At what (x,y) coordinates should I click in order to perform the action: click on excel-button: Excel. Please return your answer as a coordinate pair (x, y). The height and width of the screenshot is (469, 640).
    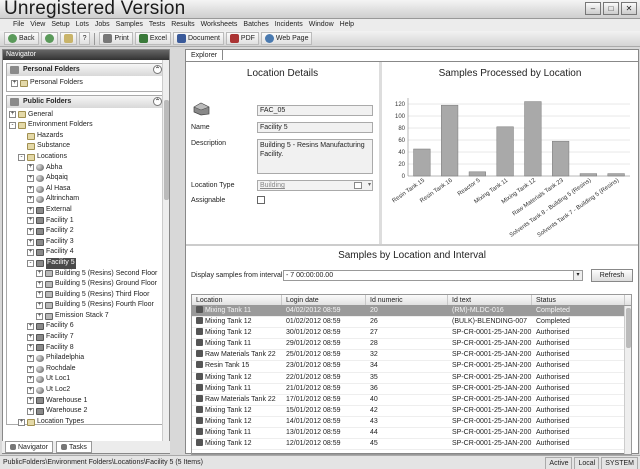
    Looking at the image, I should click on (152, 38).